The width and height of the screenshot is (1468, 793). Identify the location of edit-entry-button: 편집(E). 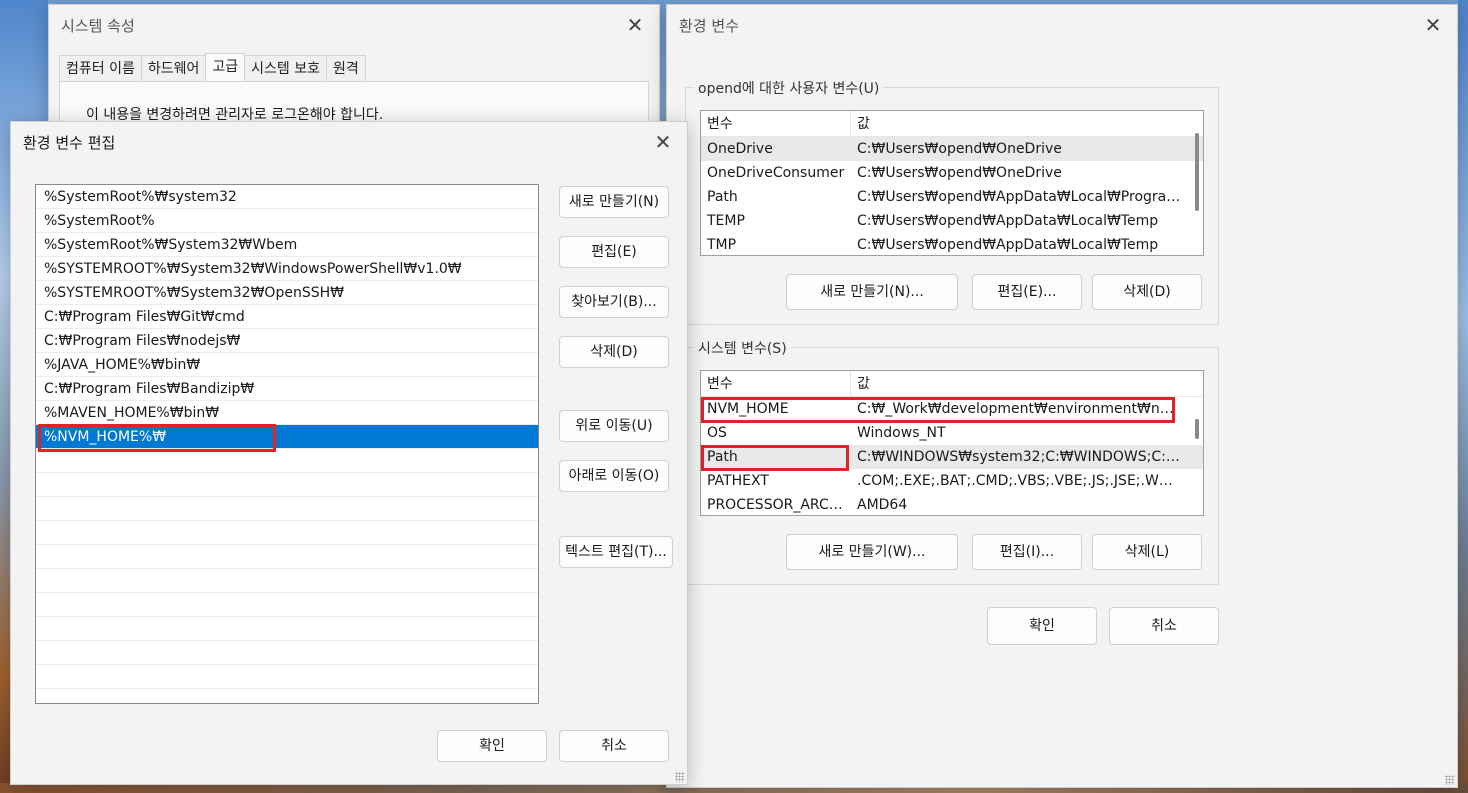
(614, 252).